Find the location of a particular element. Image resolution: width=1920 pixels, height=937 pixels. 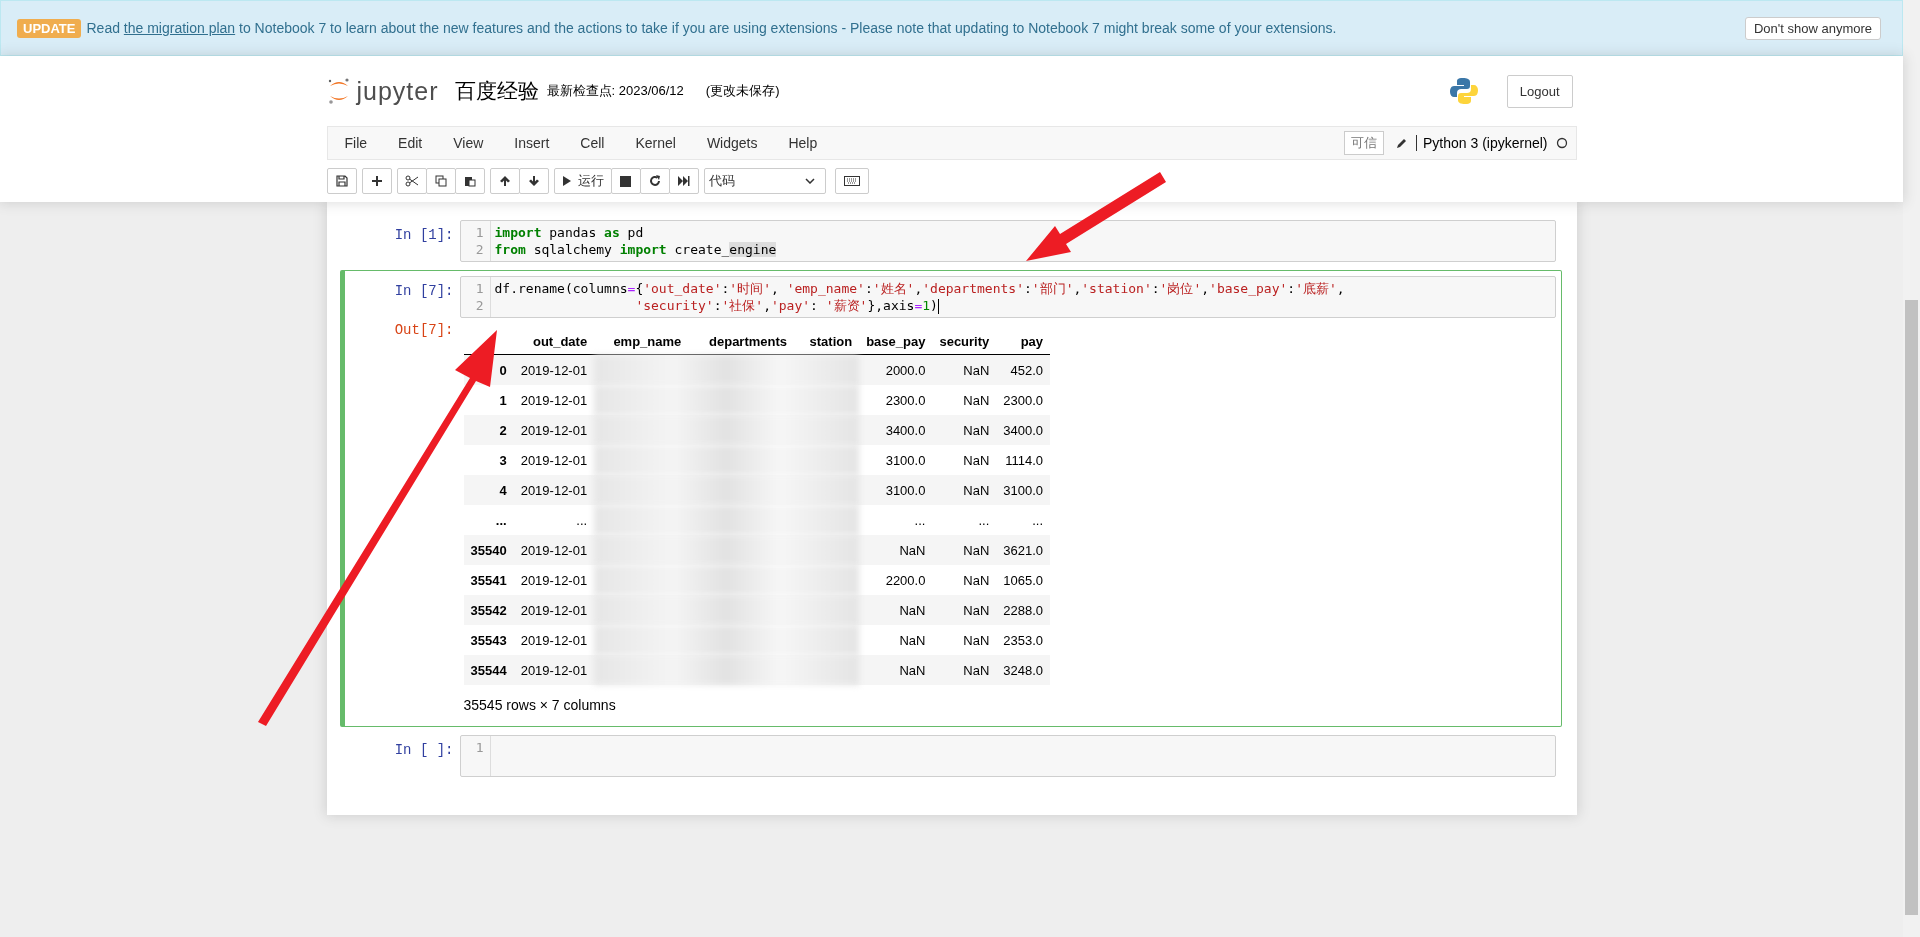

cut-button is located at coordinates (411, 181).